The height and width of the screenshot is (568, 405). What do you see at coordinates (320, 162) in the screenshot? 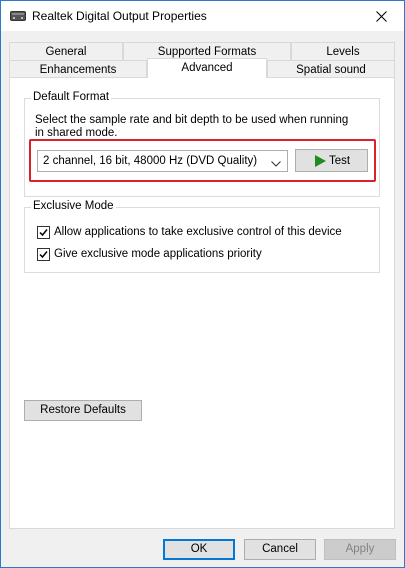
I see `play-icon` at bounding box center [320, 162].